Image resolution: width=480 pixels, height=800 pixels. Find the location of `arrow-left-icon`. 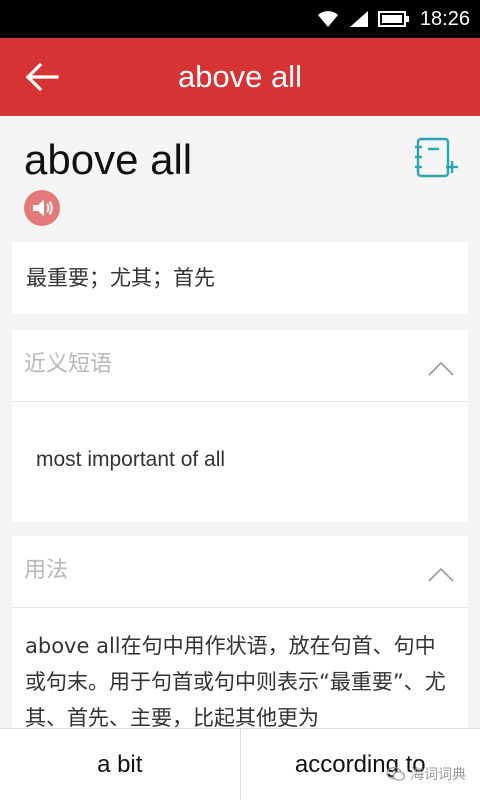

arrow-left-icon is located at coordinates (42, 77).